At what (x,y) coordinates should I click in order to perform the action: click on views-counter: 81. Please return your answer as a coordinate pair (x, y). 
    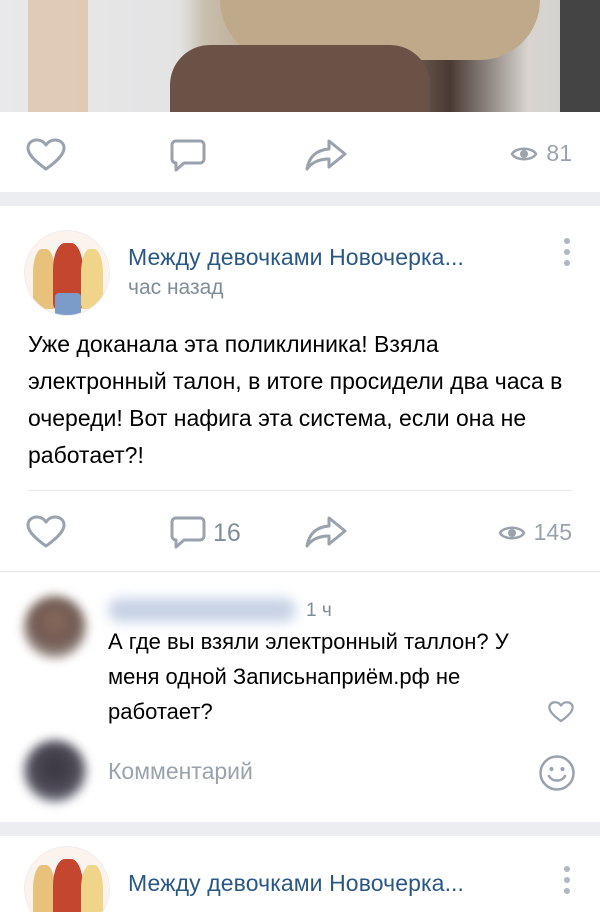
    Looking at the image, I should click on (541, 153).